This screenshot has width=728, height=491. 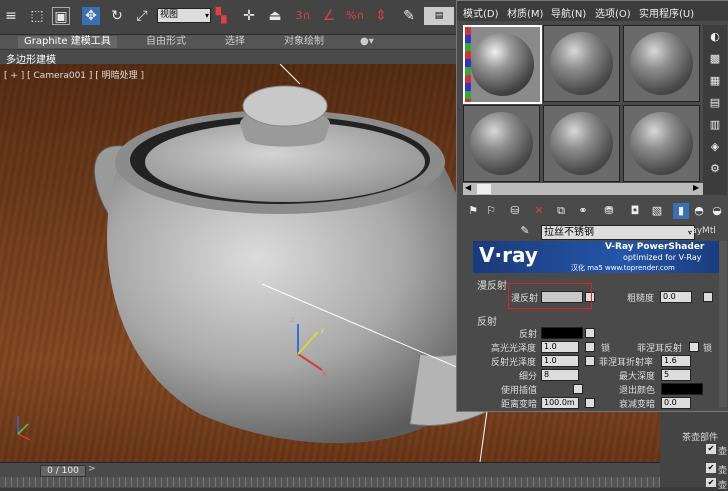 What do you see at coordinates (304, 42) in the screenshot?
I see `tab-object-paint: 对象绘制` at bounding box center [304, 42].